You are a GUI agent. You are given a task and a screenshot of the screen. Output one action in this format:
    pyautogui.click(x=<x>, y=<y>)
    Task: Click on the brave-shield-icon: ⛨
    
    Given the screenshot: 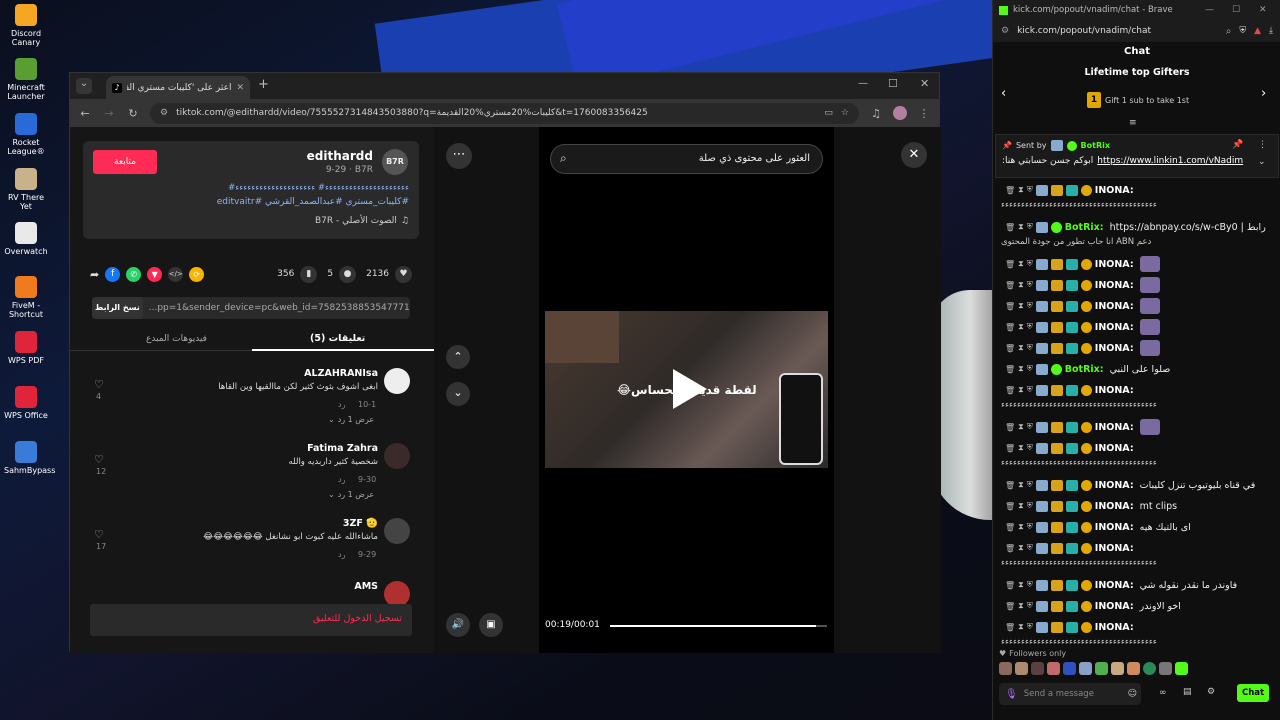 What is the action you would take?
    pyautogui.click(x=1242, y=31)
    